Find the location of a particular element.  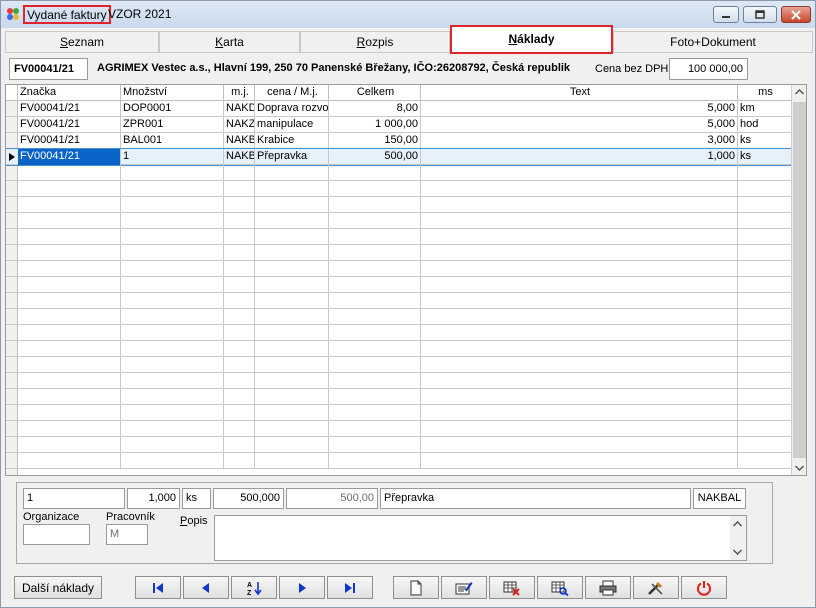

tab-foto-dokument: Foto+Dokument is located at coordinates (713, 42).